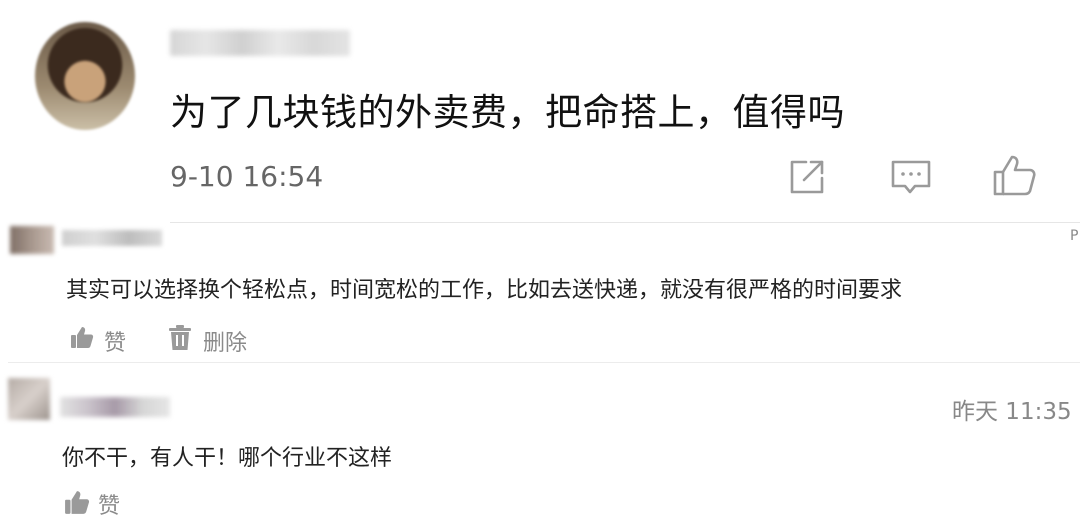 Image resolution: width=1080 pixels, height=530 pixels. Describe the element at coordinates (807, 177) in the screenshot. I see `share-icon` at that location.